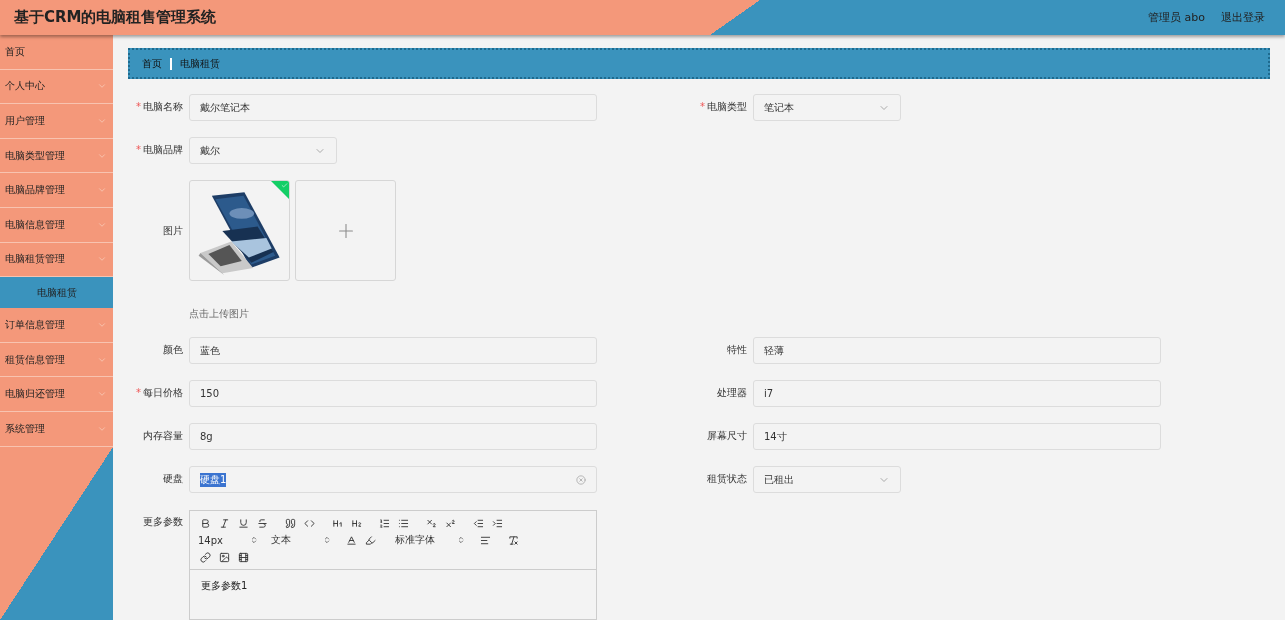  Describe the element at coordinates (263, 150) in the screenshot. I see `select-field: 戴尔` at that location.